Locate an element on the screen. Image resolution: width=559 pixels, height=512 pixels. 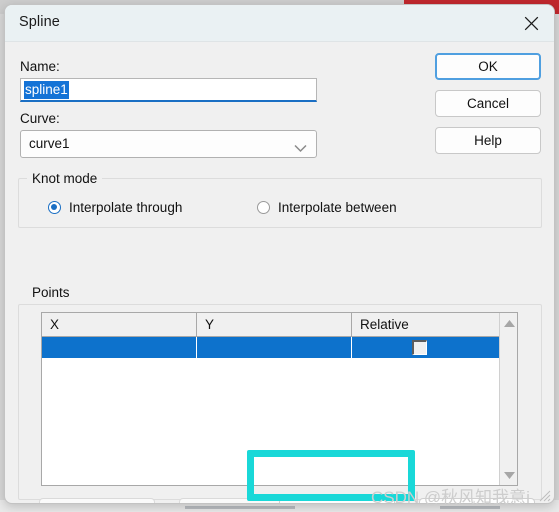
points-group-title: Points is located at coordinates (51, 292).